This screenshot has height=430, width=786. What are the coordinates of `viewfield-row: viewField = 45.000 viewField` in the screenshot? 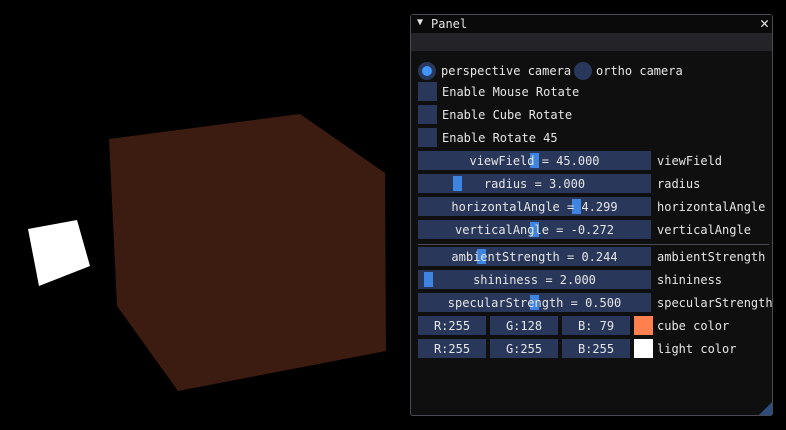 It's located at (595, 161).